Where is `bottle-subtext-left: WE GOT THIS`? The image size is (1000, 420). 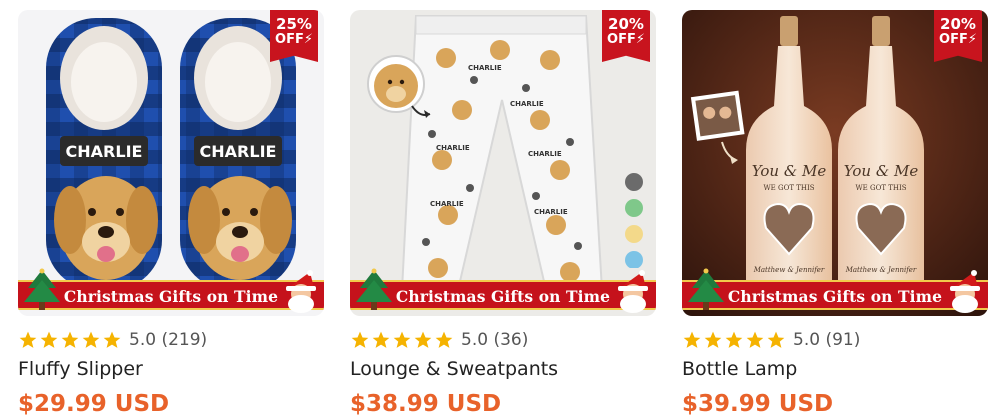
bottle-subtext-left: WE GOT THIS is located at coordinates (788, 188).